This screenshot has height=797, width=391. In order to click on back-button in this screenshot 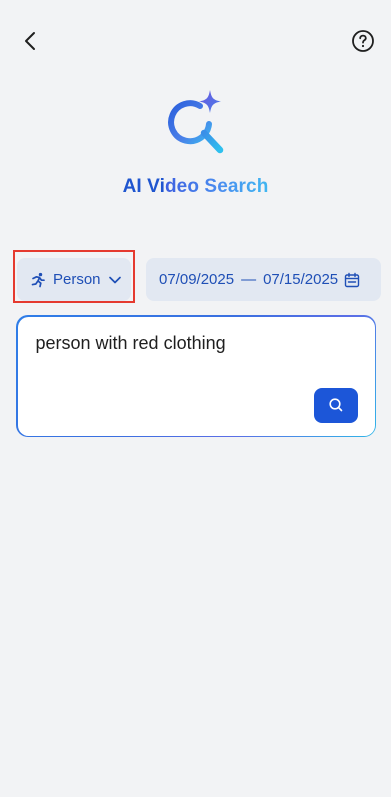, I will do `click(31, 41)`.